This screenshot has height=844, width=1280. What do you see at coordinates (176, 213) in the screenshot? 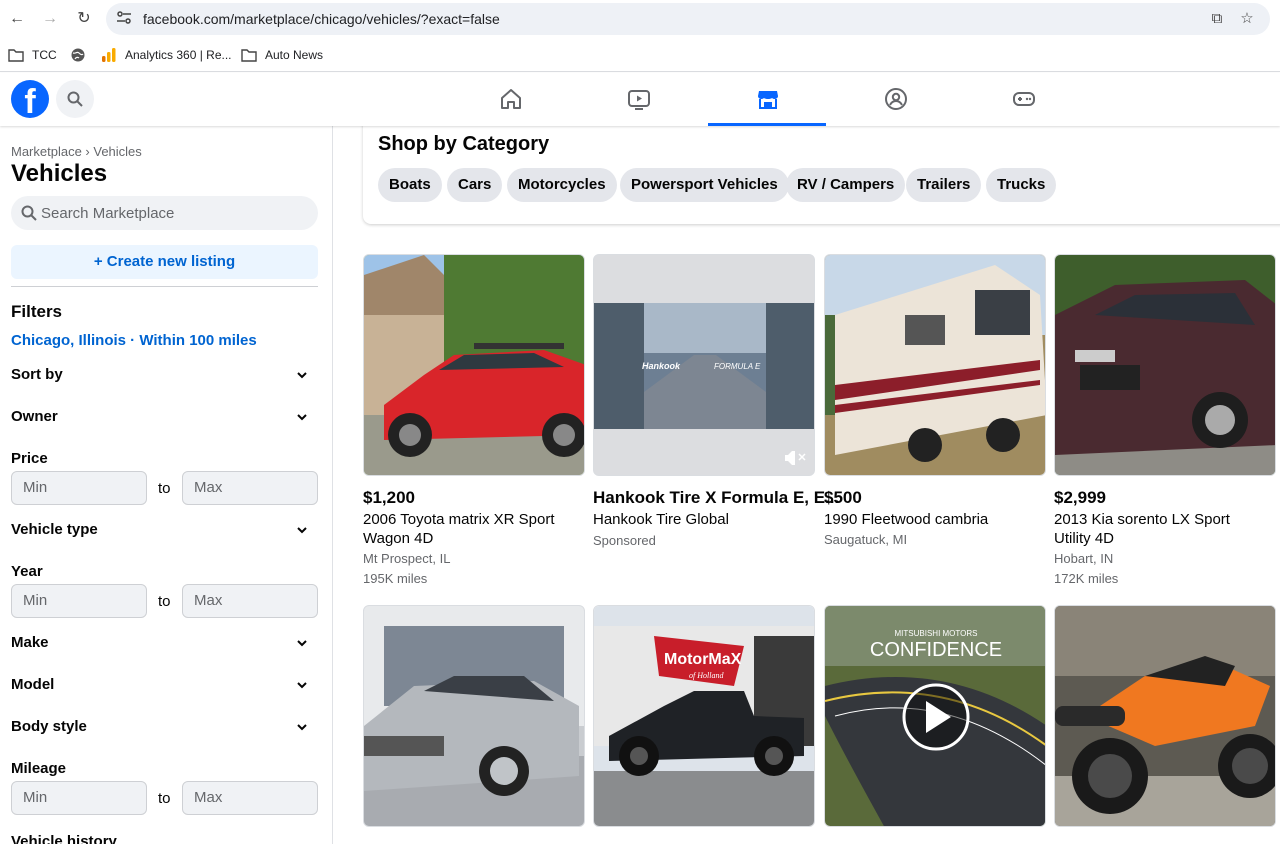
I see `search-input` at bounding box center [176, 213].